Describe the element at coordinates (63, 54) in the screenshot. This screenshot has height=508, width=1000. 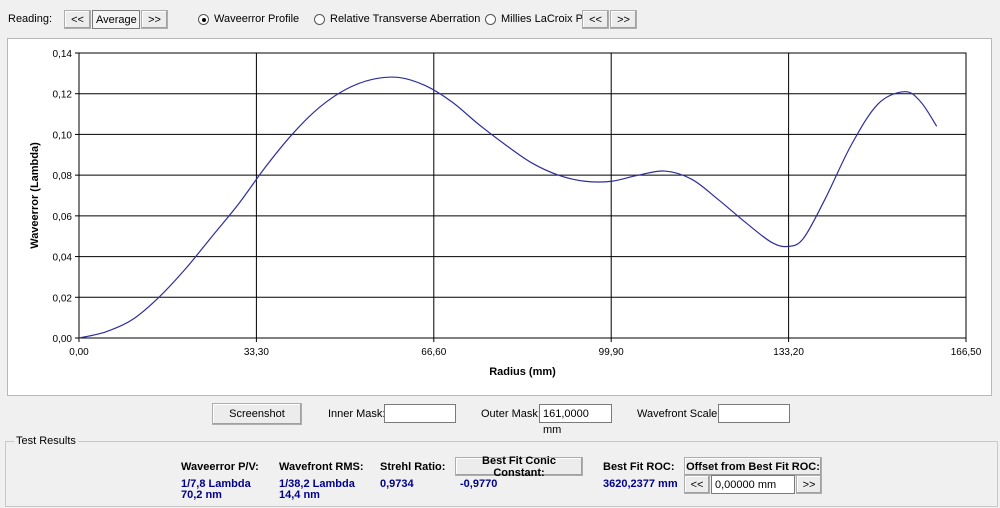
I see `y-tick-label: 0,14` at that location.